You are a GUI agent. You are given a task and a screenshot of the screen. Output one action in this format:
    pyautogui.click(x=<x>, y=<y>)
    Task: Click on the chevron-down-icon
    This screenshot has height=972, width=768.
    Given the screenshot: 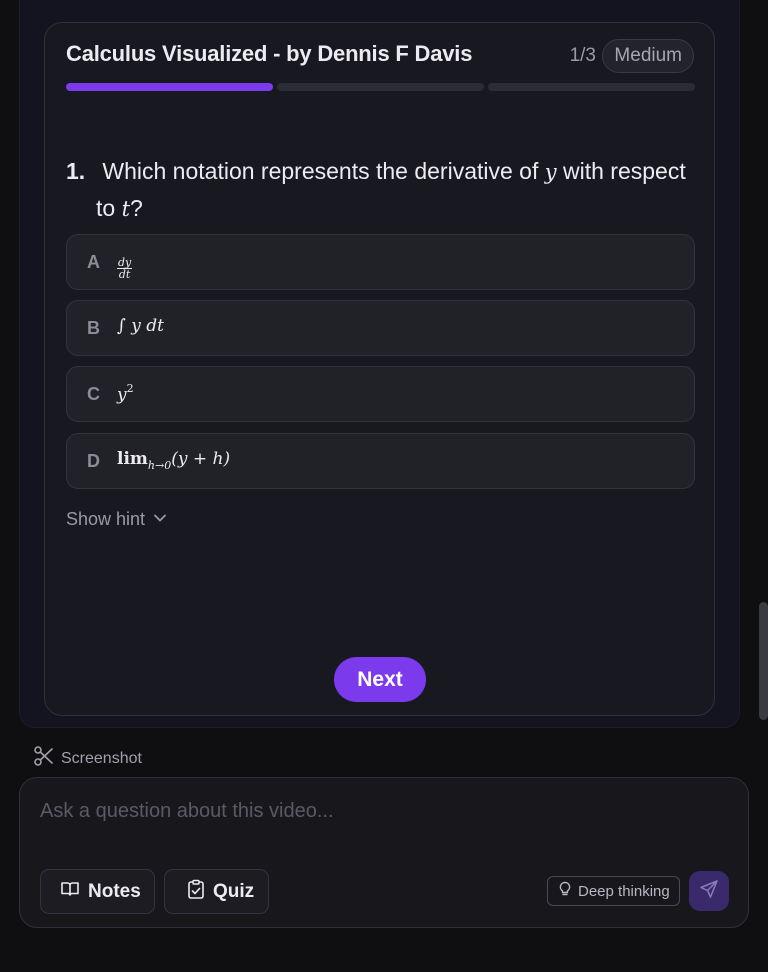 What is the action you would take?
    pyautogui.click(x=160, y=519)
    